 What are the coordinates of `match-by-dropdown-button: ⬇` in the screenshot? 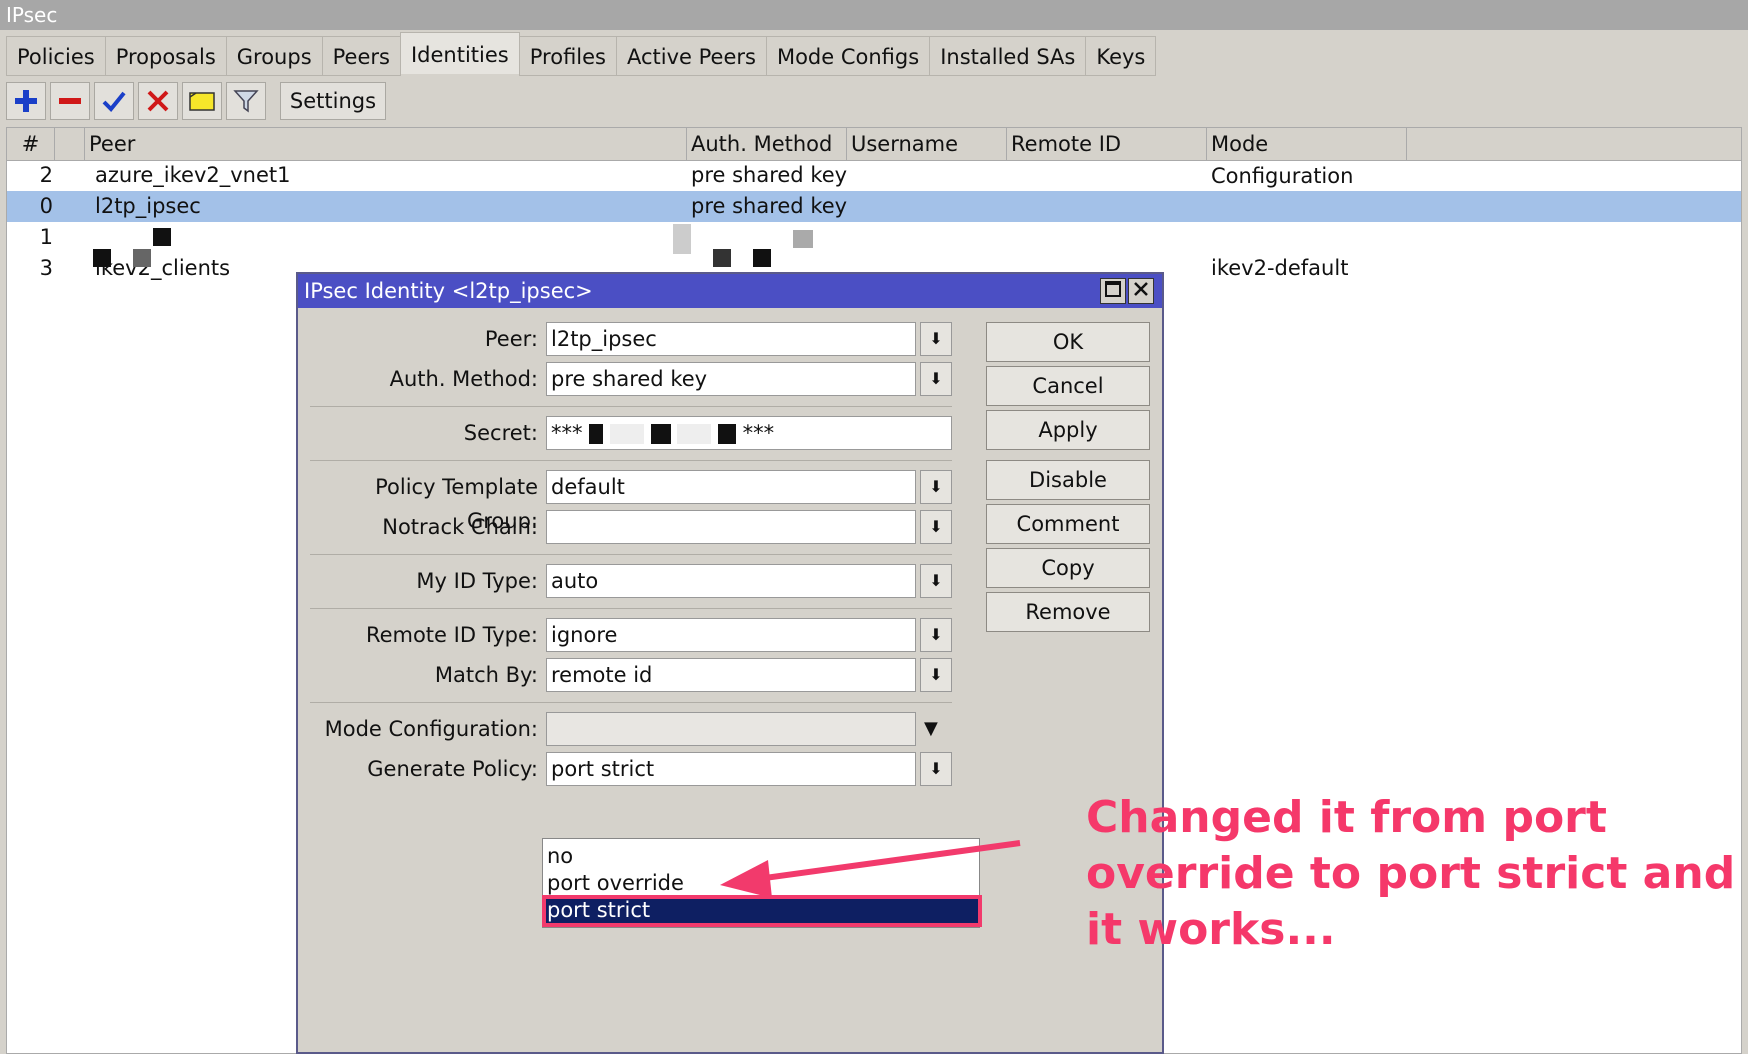 It's located at (936, 675).